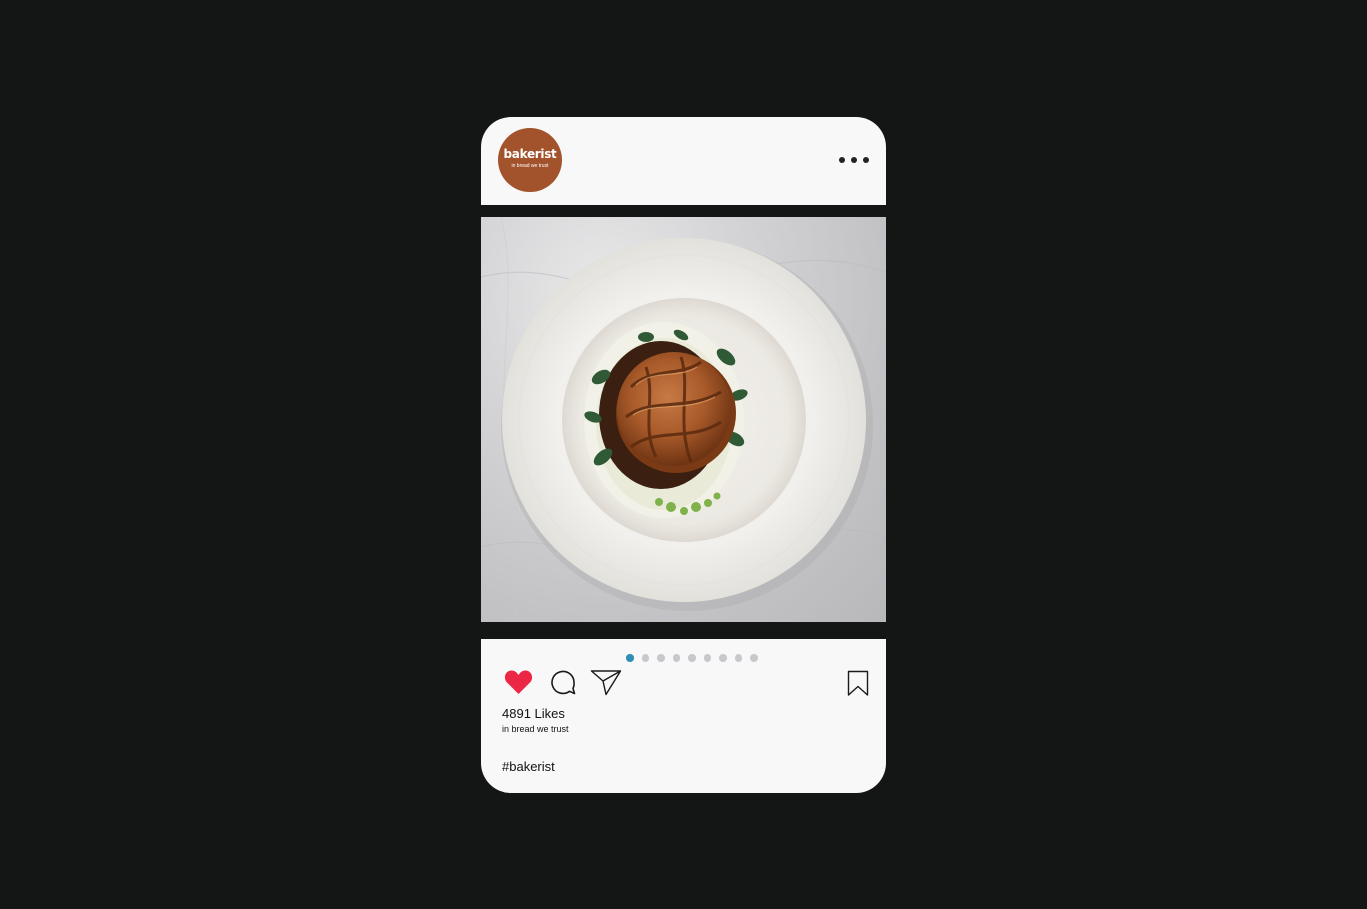 This screenshot has width=1367, height=909. I want to click on comment-icon, so click(563, 682).